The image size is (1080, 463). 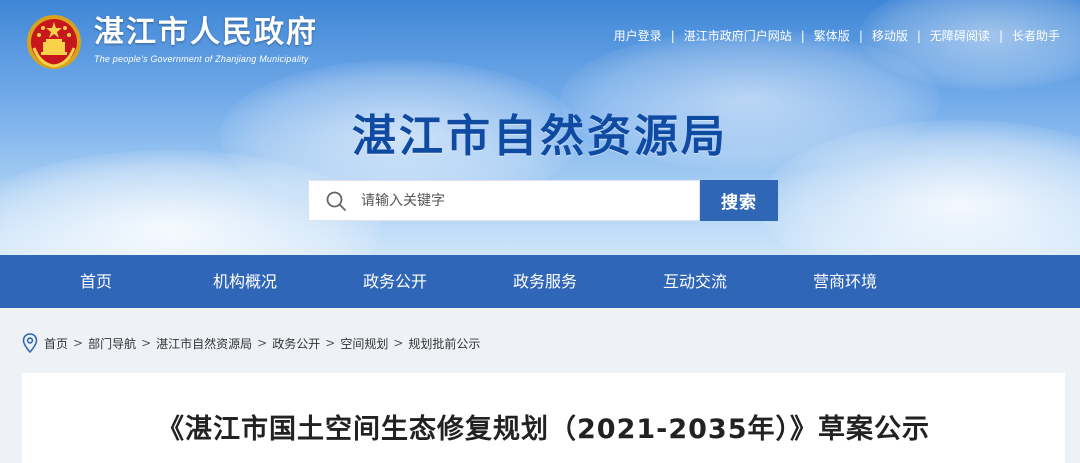 I want to click on nav-item-interaction: 互动交流, so click(x=695, y=281).